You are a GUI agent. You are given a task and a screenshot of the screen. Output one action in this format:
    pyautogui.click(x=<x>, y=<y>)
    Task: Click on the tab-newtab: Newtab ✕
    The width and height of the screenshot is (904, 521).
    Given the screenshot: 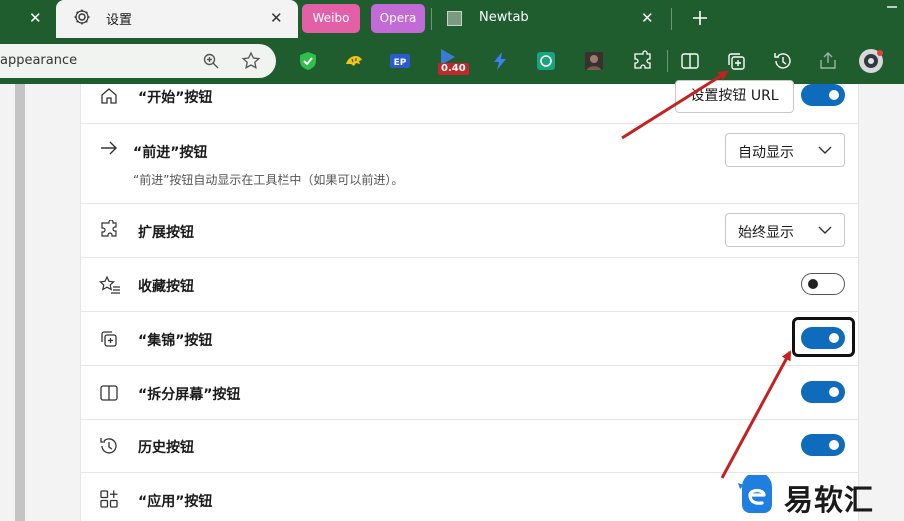 What is the action you would take?
    pyautogui.click(x=552, y=19)
    